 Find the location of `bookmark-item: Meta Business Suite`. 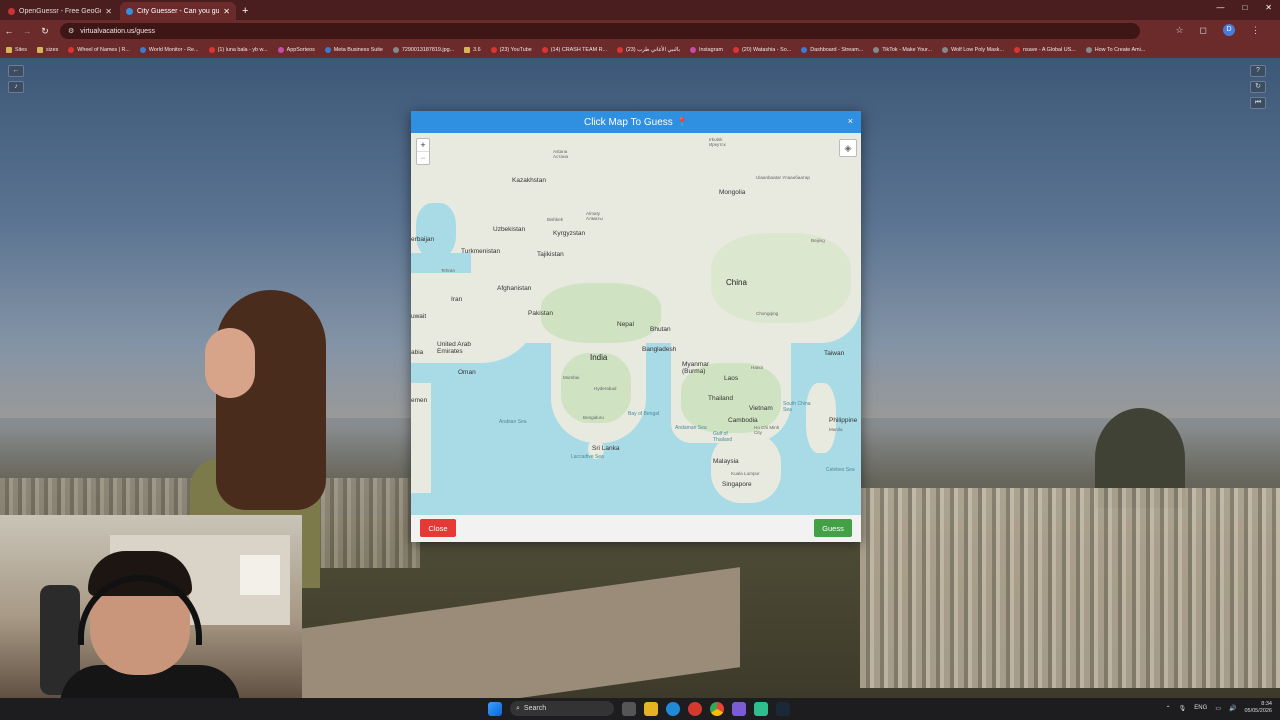

bookmark-item: Meta Business Suite is located at coordinates (353, 50).